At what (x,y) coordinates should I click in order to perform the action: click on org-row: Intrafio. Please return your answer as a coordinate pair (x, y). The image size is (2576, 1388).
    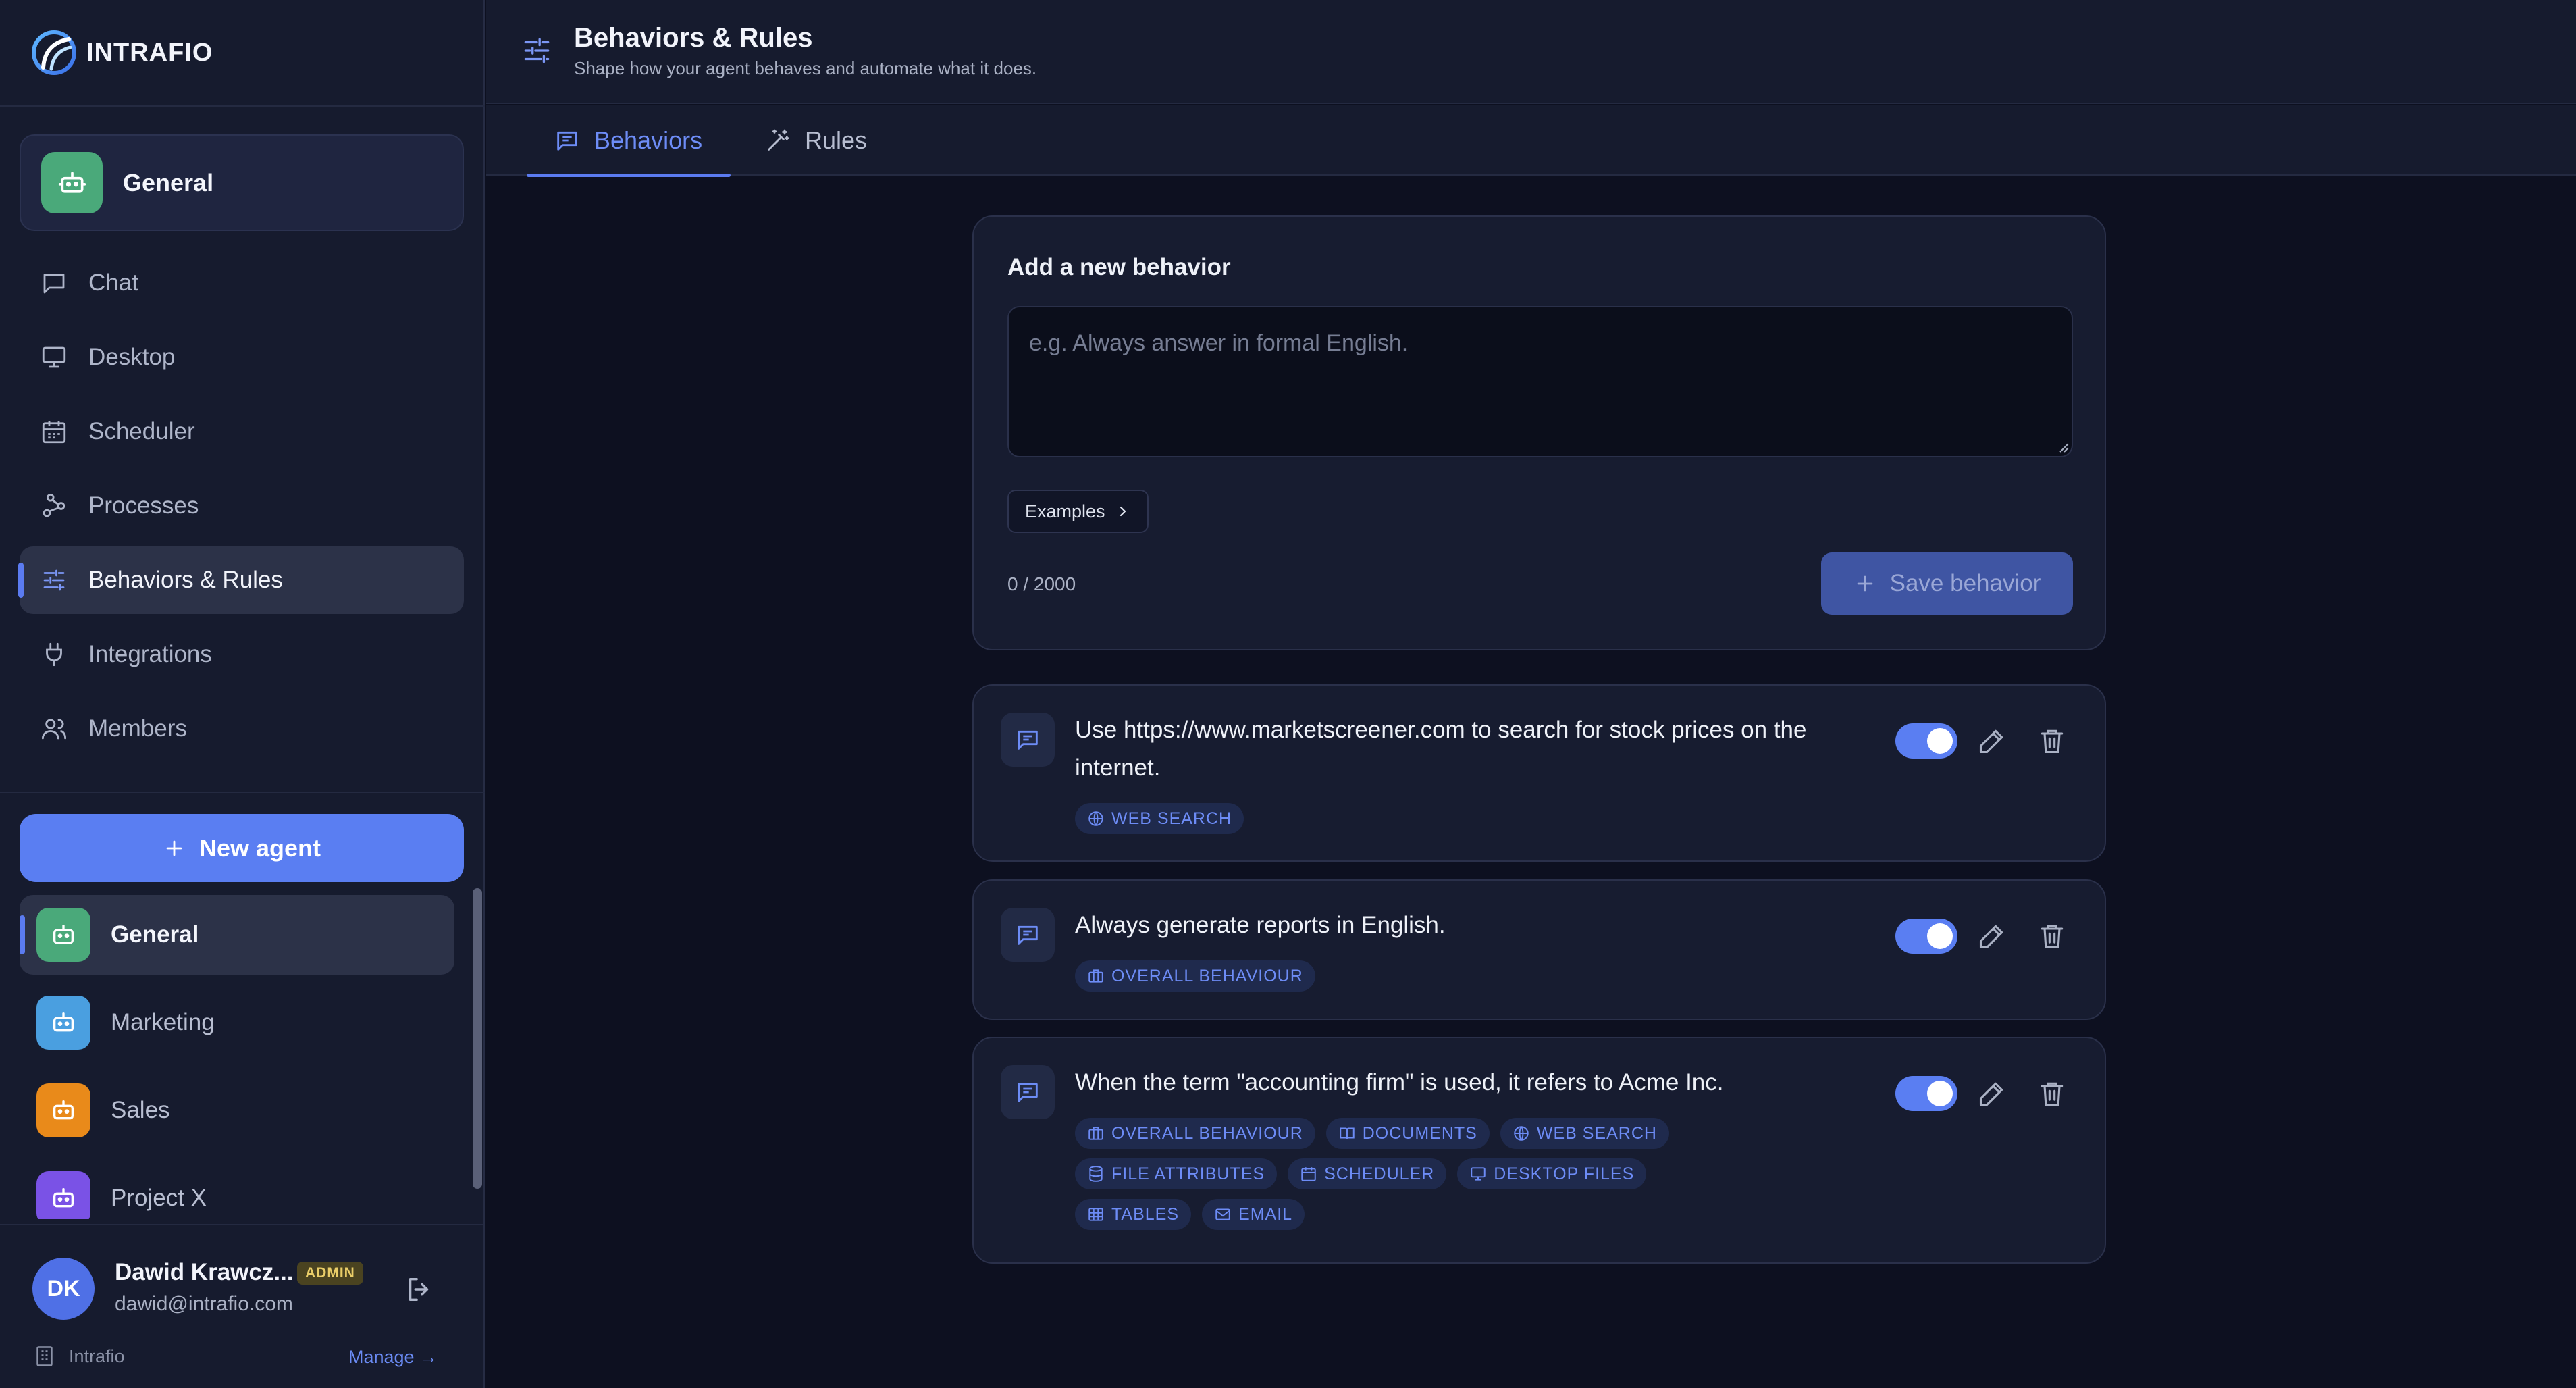
    Looking at the image, I should click on (78, 1356).